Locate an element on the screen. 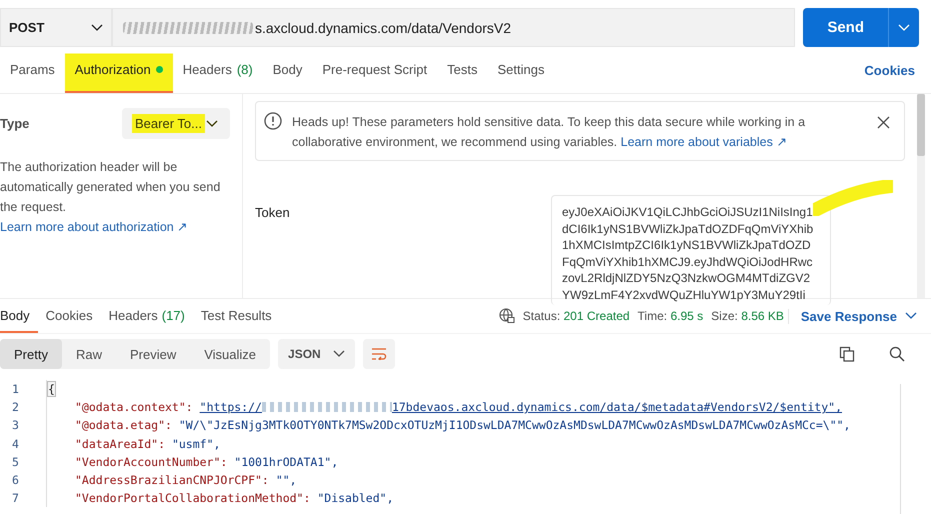 This screenshot has width=931, height=514. code-text: { is located at coordinates (51, 389).